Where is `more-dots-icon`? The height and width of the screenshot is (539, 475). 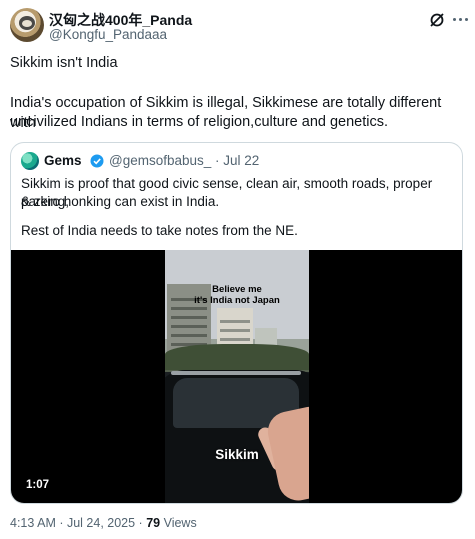 more-dots-icon is located at coordinates (461, 20).